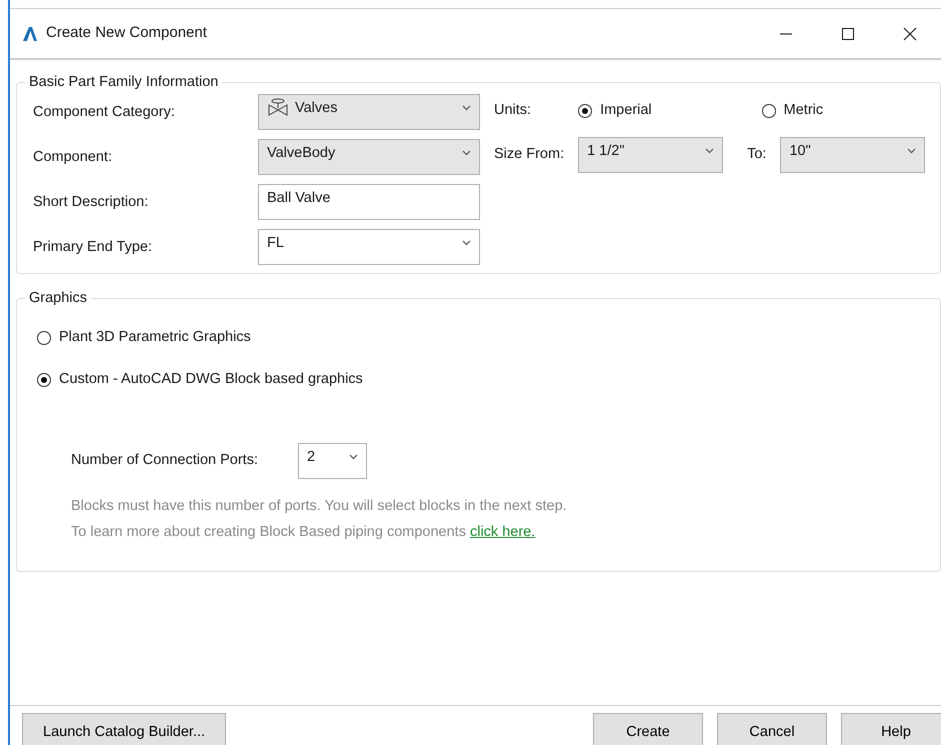  Describe the element at coordinates (319, 506) in the screenshot. I see `hint-text: Blocks must have this number of ports. You will select blocks in the next step.` at that location.